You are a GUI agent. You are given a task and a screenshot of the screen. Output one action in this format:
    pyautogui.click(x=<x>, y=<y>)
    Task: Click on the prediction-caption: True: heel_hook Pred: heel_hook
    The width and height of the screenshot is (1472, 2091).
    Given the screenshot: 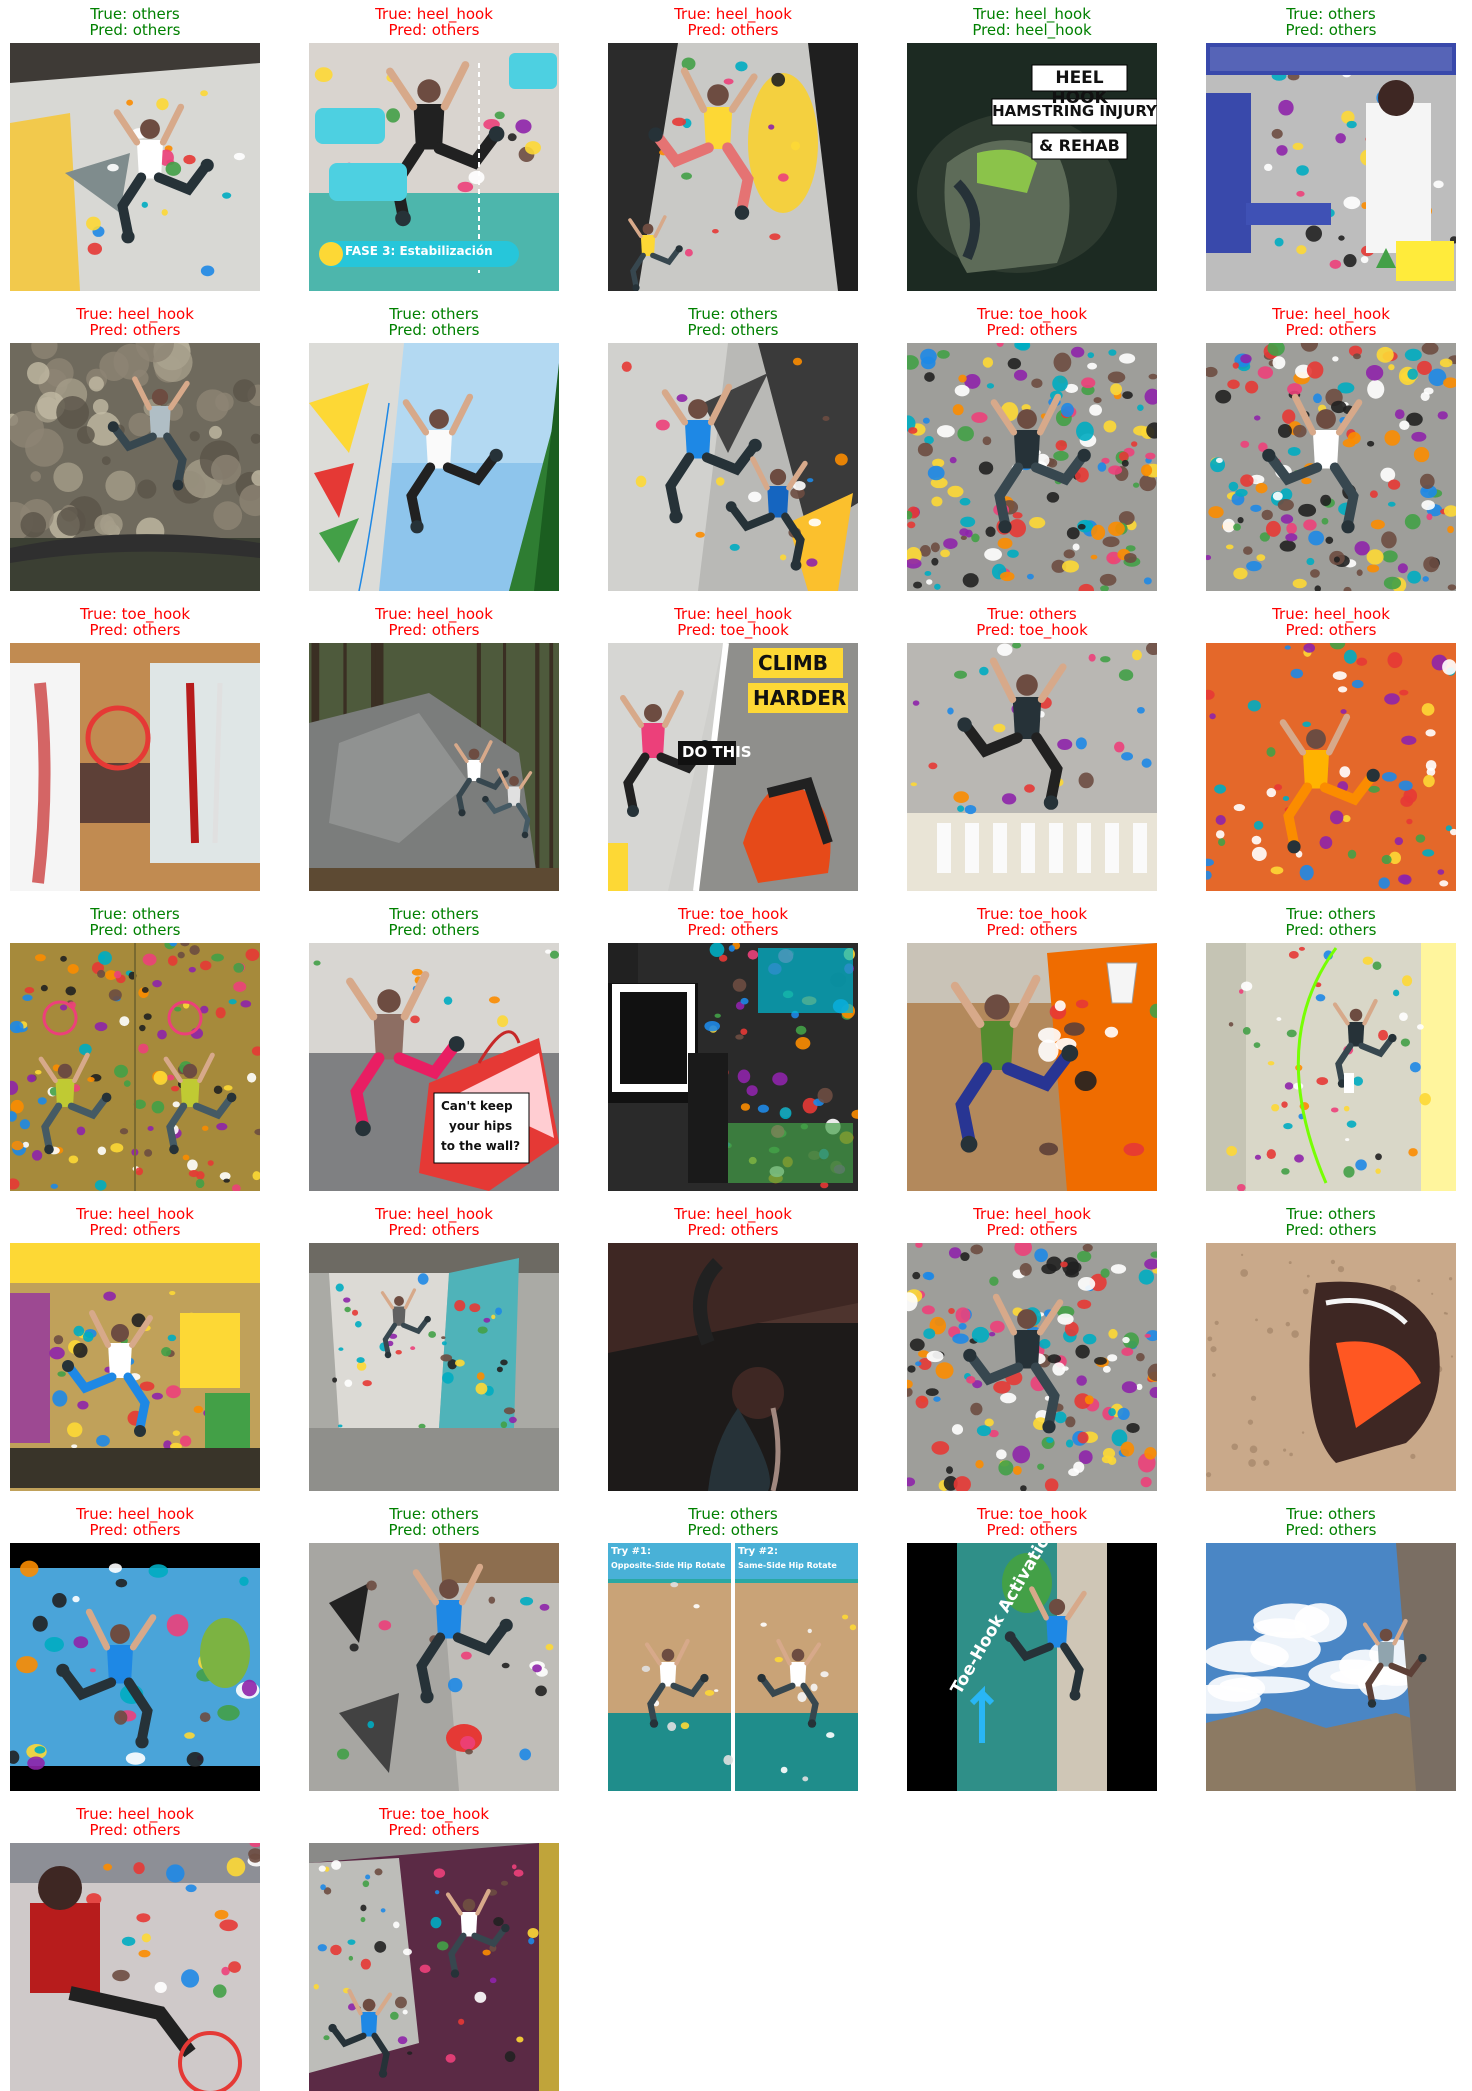 What is the action you would take?
    pyautogui.click(x=1032, y=22)
    